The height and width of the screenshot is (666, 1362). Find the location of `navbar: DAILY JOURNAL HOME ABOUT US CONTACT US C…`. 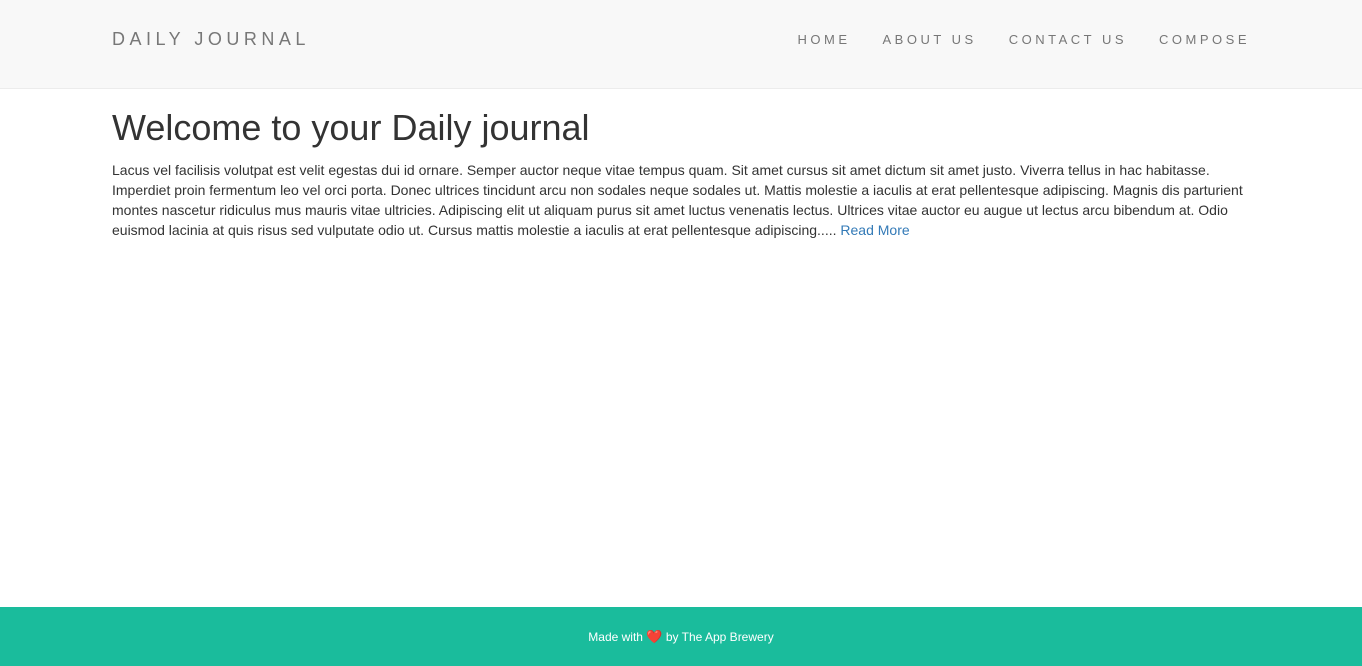

navbar: DAILY JOURNAL HOME ABOUT US CONTACT US C… is located at coordinates (681, 44).